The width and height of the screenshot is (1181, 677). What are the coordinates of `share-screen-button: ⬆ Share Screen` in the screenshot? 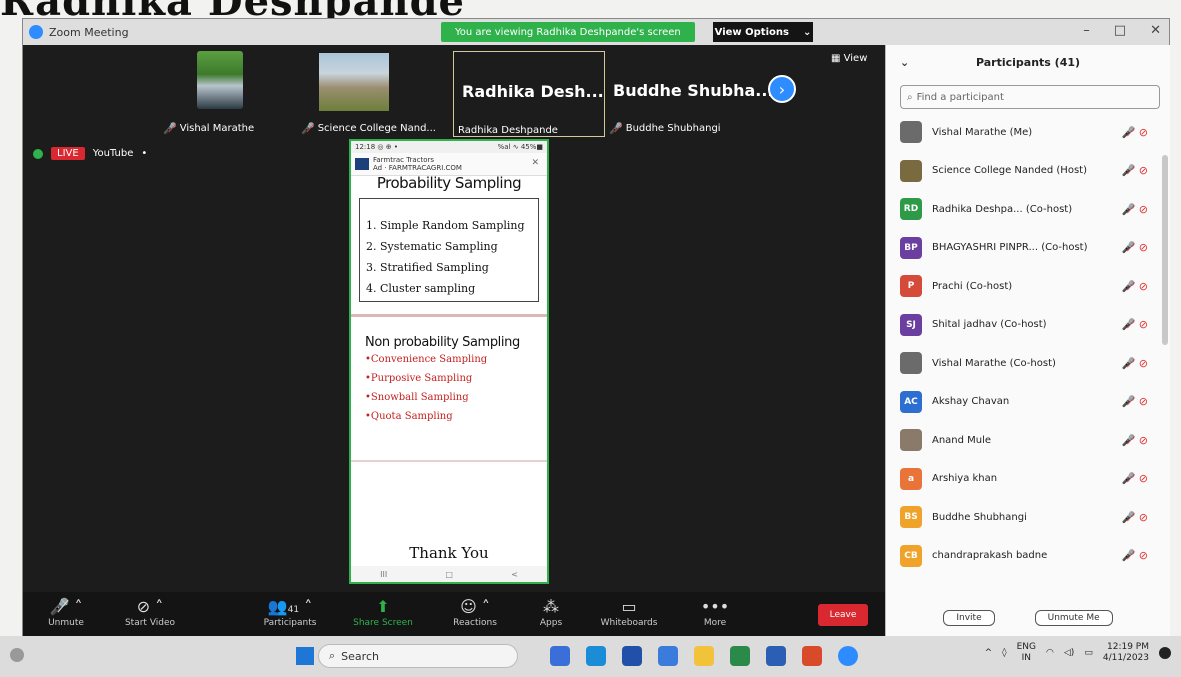 It's located at (383, 612).